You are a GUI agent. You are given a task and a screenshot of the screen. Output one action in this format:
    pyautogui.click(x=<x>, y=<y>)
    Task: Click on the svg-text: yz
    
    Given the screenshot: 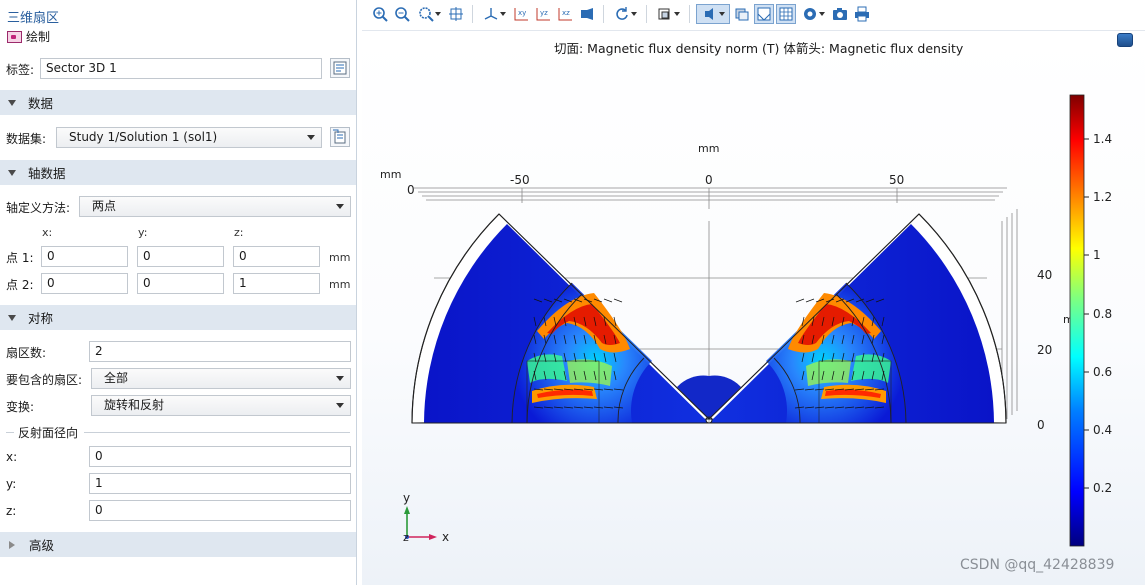 What is the action you would take?
    pyautogui.click(x=544, y=13)
    